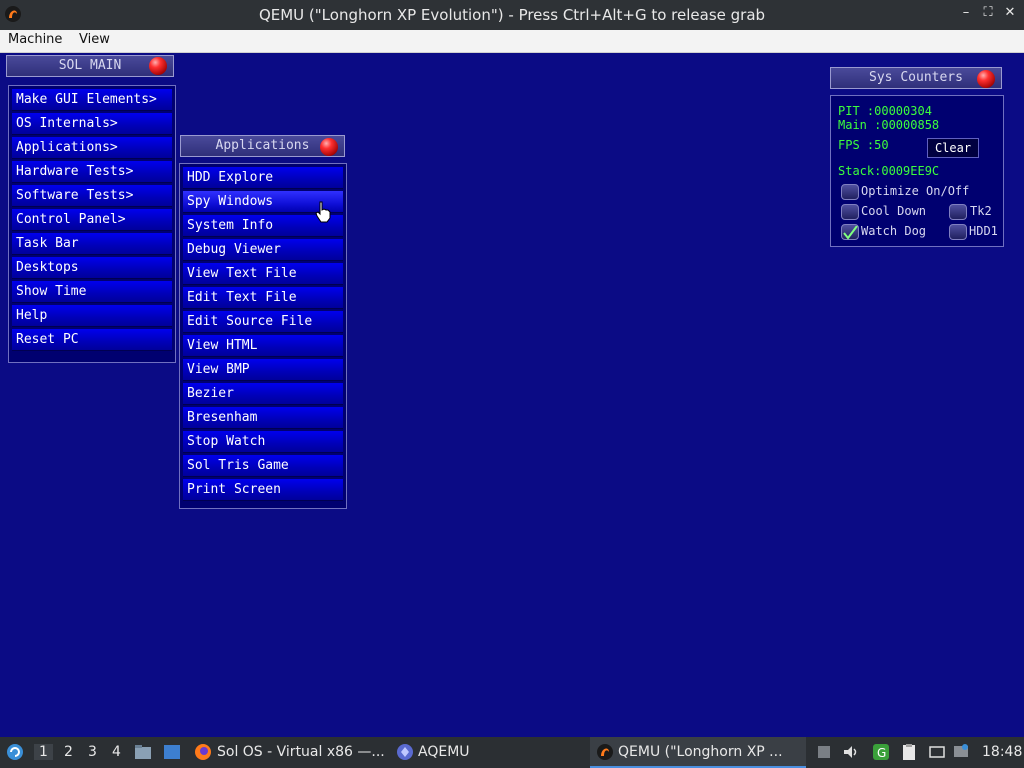 The height and width of the screenshot is (768, 1024). I want to click on watch-dog-label: Watch Dog, so click(894, 231).